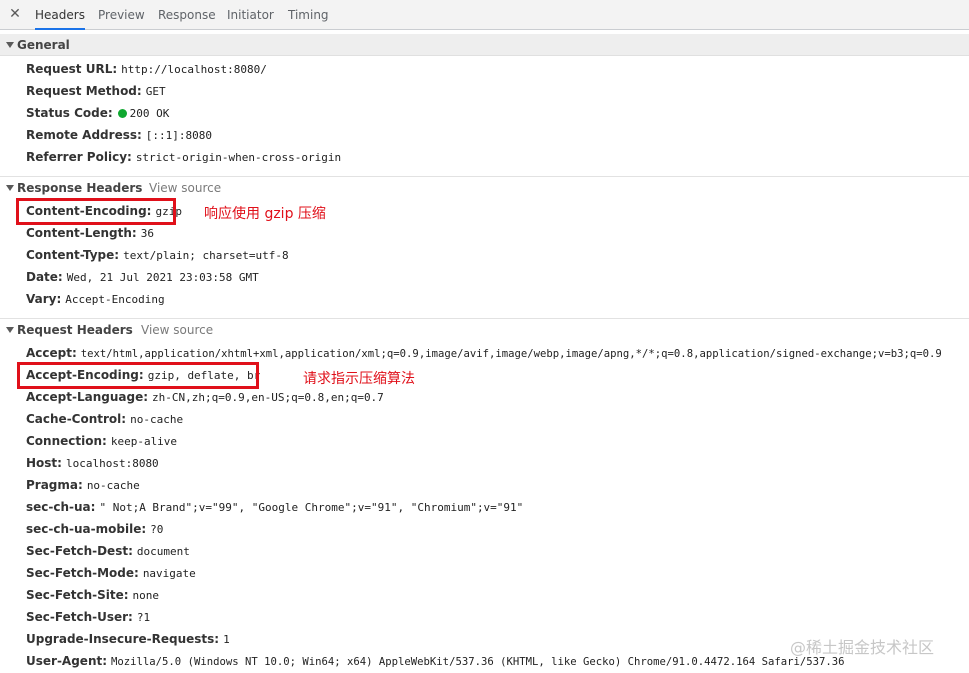 This screenshot has height=673, width=969. I want to click on request-row-cache-control: Cache-Control: no-cache, so click(104, 419).